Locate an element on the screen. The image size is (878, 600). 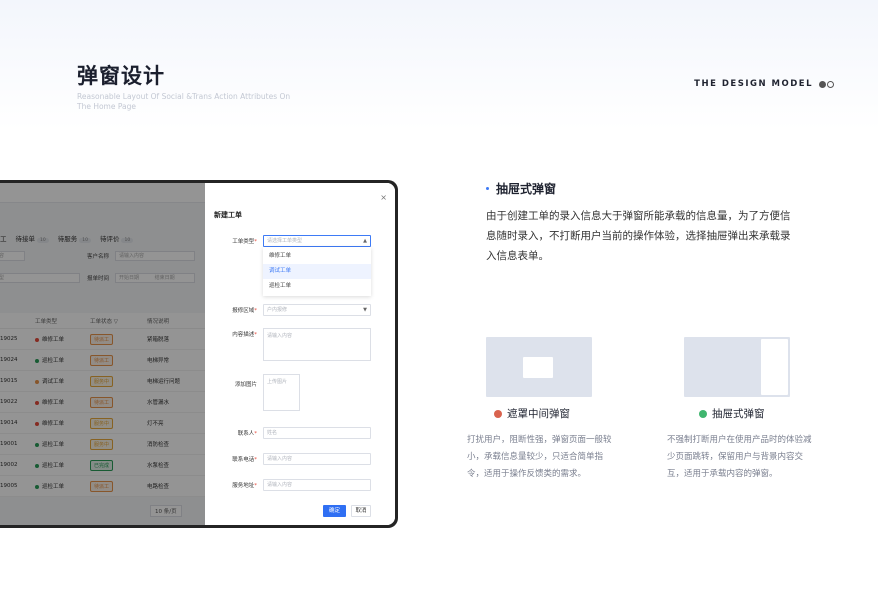
pagination-dots is located at coordinates (826, 84).